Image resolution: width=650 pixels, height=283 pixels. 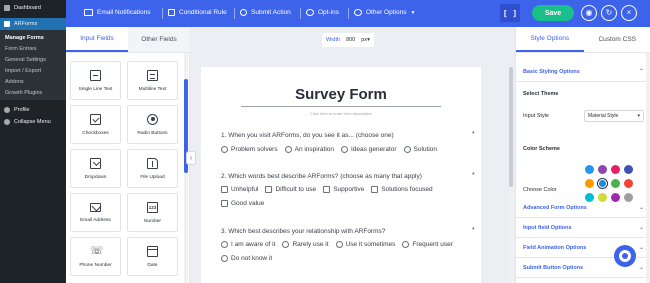 I want to click on width-unit-select: px▾, so click(x=365, y=40).